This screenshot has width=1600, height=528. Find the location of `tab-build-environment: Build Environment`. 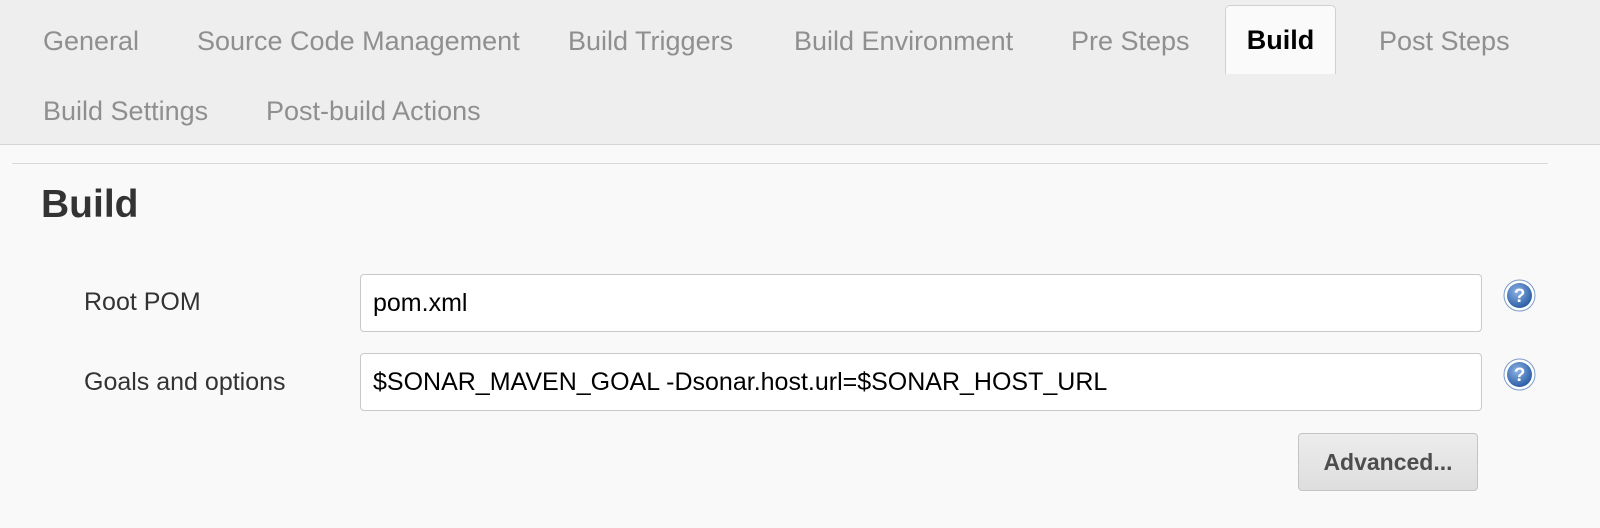

tab-build-environment: Build Environment is located at coordinates (903, 41).